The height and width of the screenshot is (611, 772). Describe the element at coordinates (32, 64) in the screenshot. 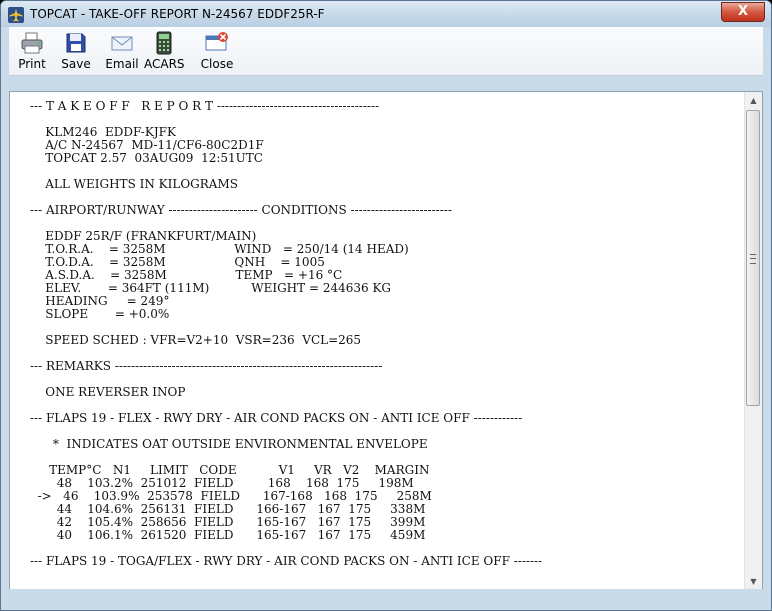

I see `print-label: Print` at that location.